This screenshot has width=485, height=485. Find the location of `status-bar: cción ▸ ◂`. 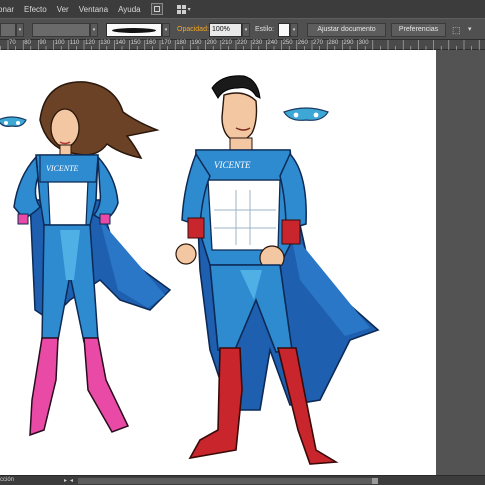

status-bar: cción ▸ ◂ is located at coordinates (242, 480).